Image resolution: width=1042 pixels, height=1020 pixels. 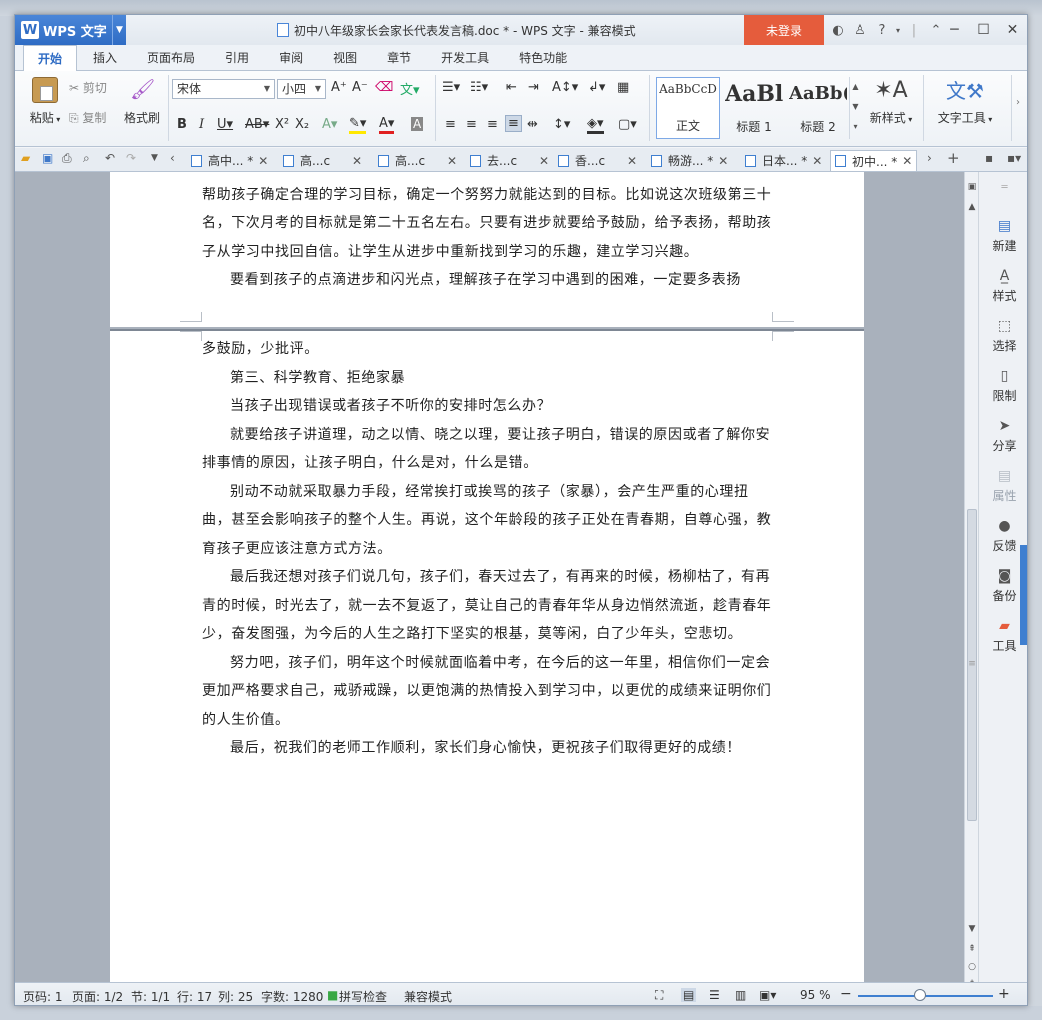 I want to click on task-restrict: ▯ 限制, so click(x=1003, y=386).